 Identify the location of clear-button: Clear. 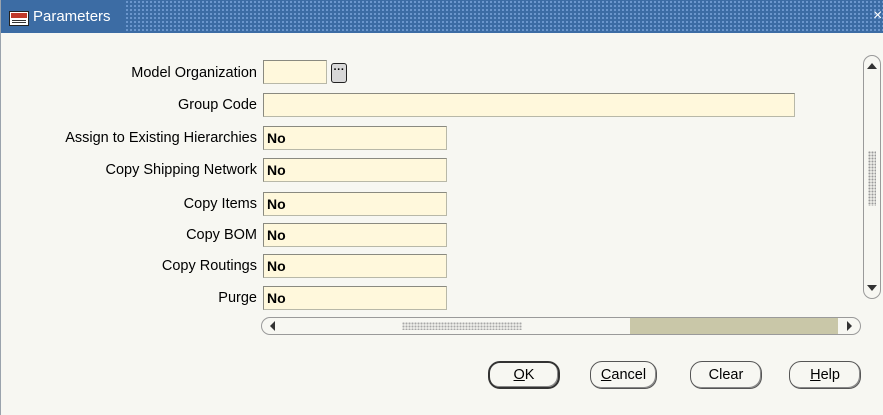
(726, 375).